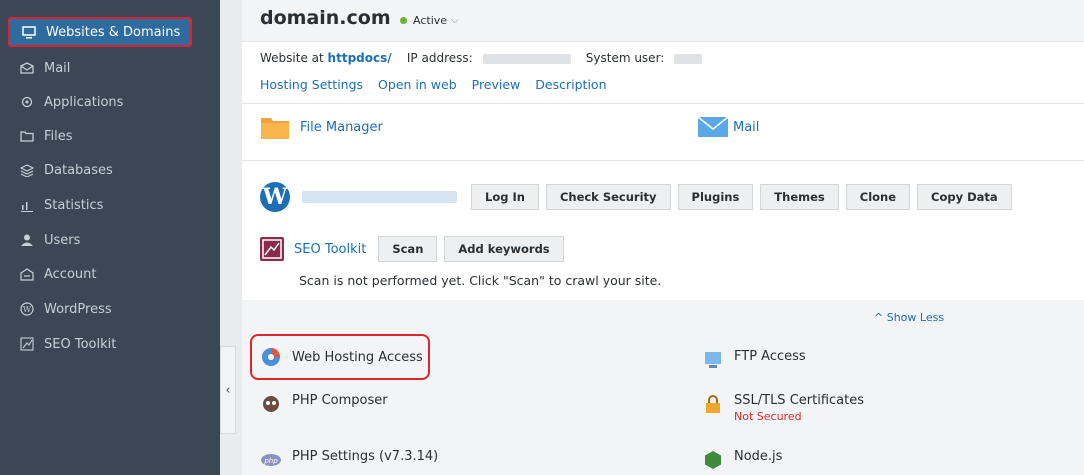 The image size is (1084, 475). I want to click on ftp-access-tool: FTP Access, so click(754, 360).